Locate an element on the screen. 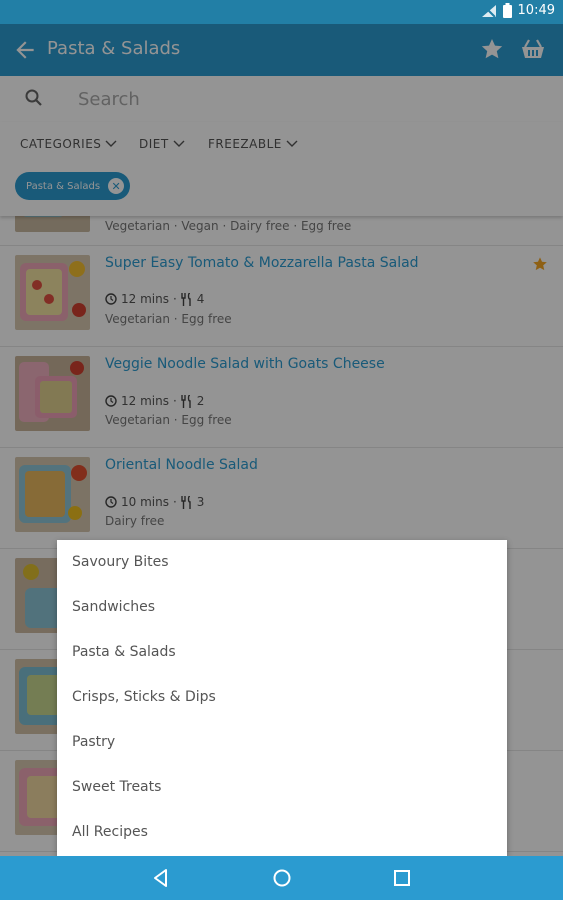 Image resolution: width=563 pixels, height=900 pixels. system-nav-bar is located at coordinates (281, 878).